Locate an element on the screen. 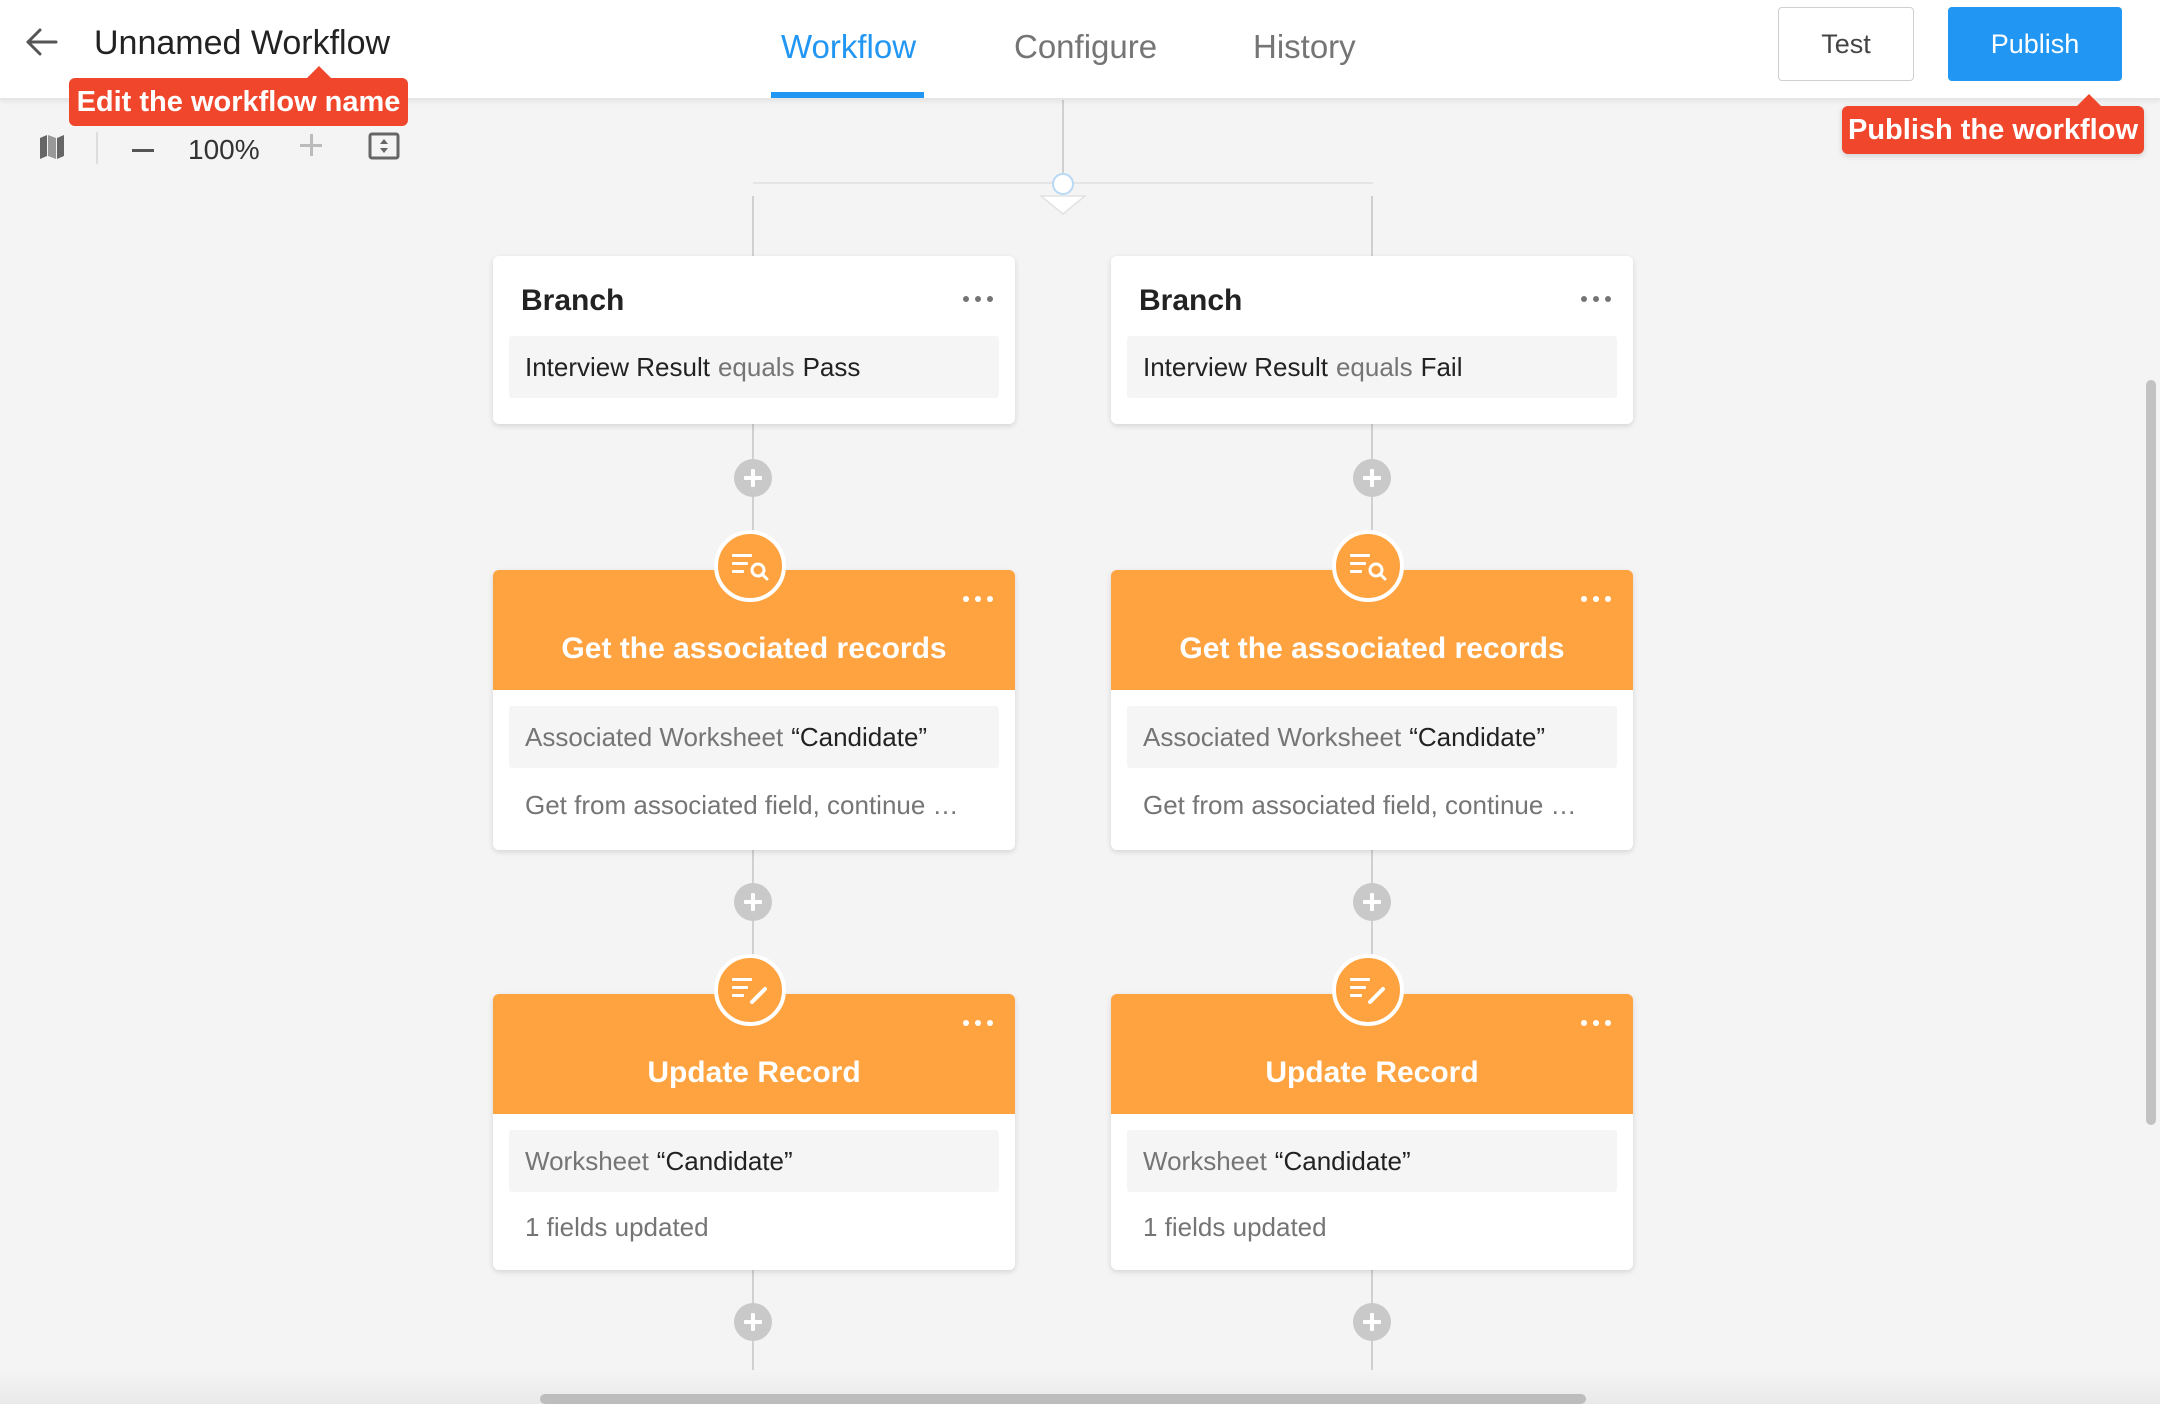 The image size is (2160, 1404). condition-value: Fail is located at coordinates (1441, 366).